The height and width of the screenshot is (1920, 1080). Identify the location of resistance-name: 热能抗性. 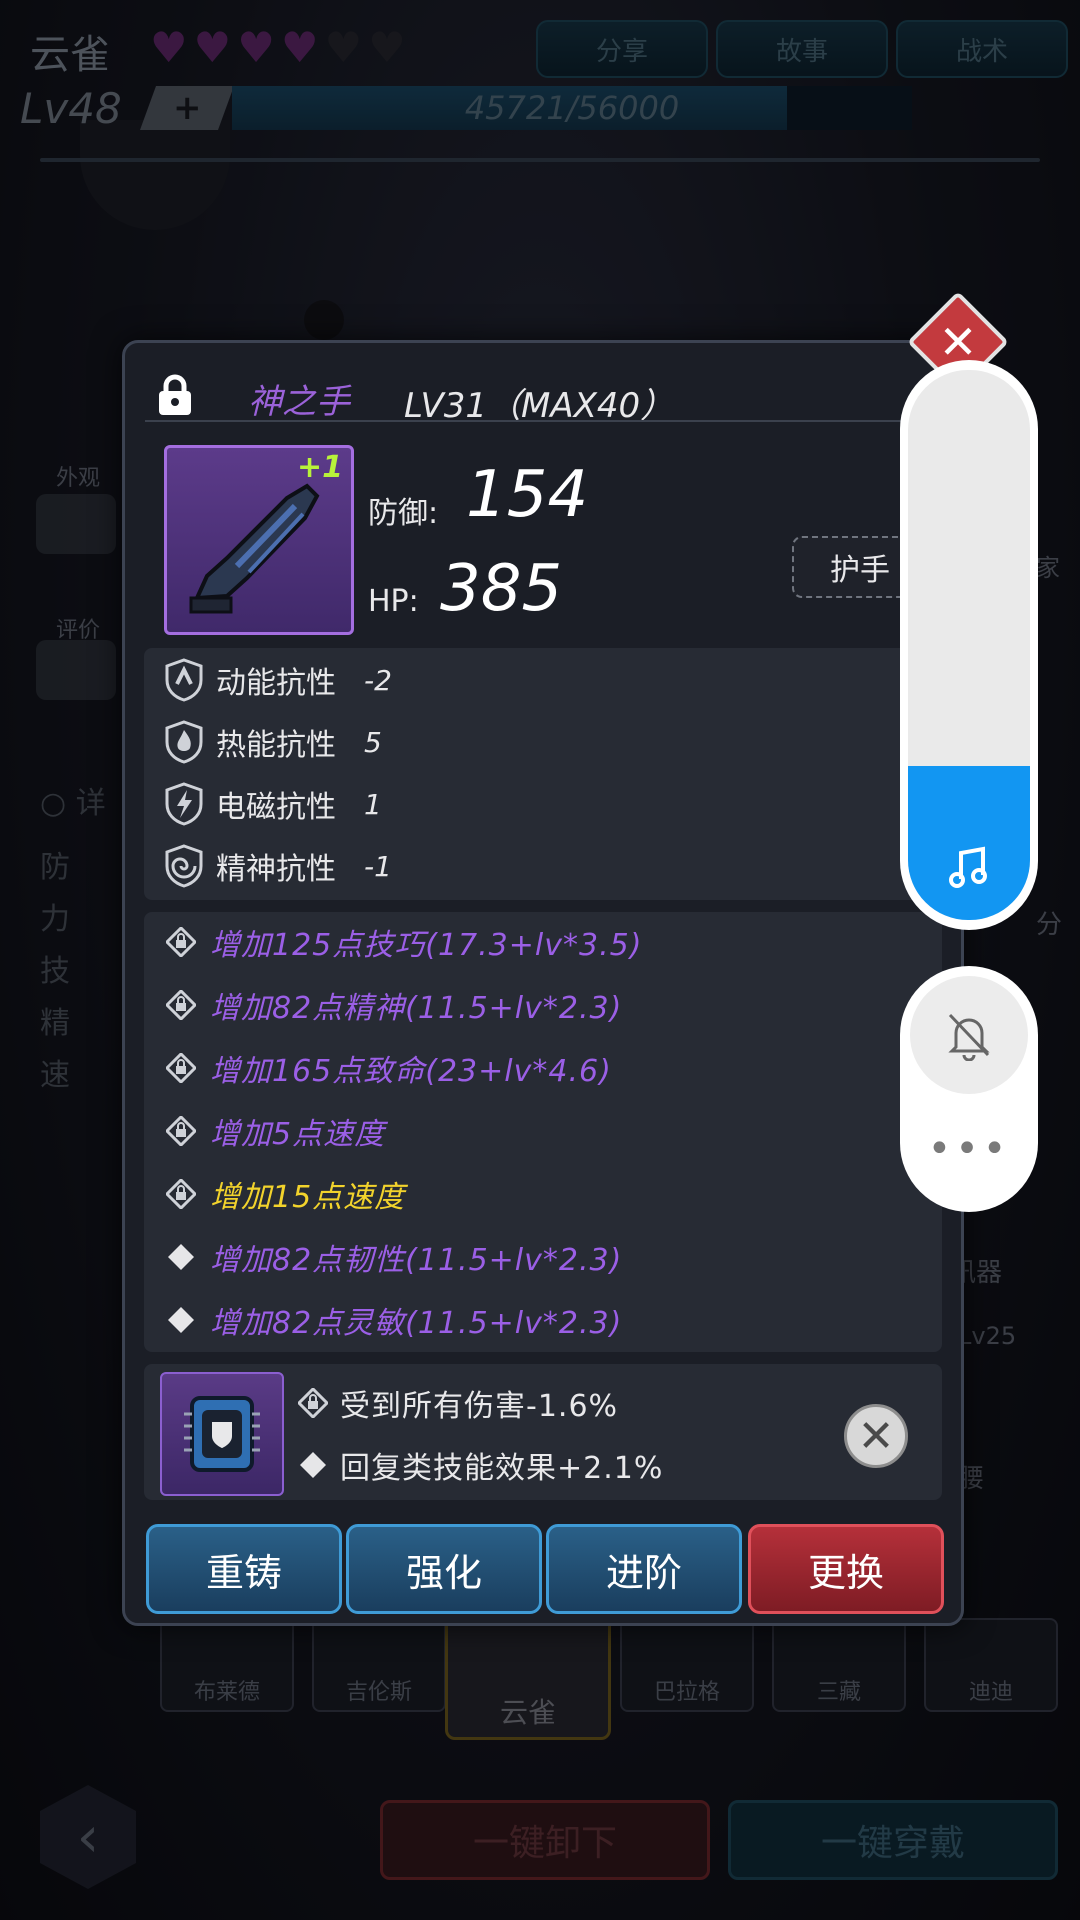
(276, 745).